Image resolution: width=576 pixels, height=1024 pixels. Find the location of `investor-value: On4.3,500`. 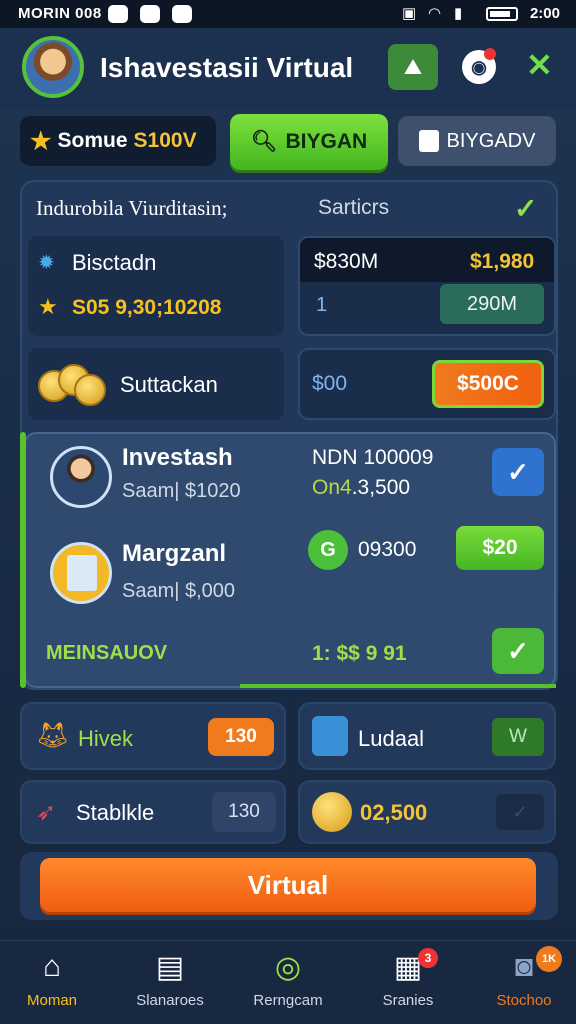

investor-value: On4.3,500 is located at coordinates (361, 488).